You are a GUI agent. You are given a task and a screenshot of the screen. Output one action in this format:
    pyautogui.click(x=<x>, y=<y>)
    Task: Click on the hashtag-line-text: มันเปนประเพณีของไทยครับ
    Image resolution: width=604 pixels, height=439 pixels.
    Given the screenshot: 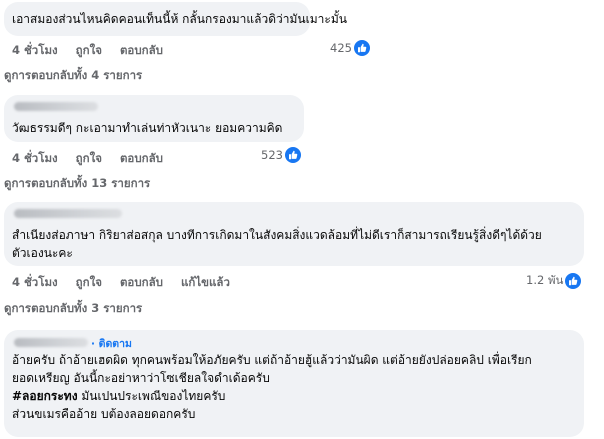 What is the action you would take?
    pyautogui.click(x=151, y=396)
    